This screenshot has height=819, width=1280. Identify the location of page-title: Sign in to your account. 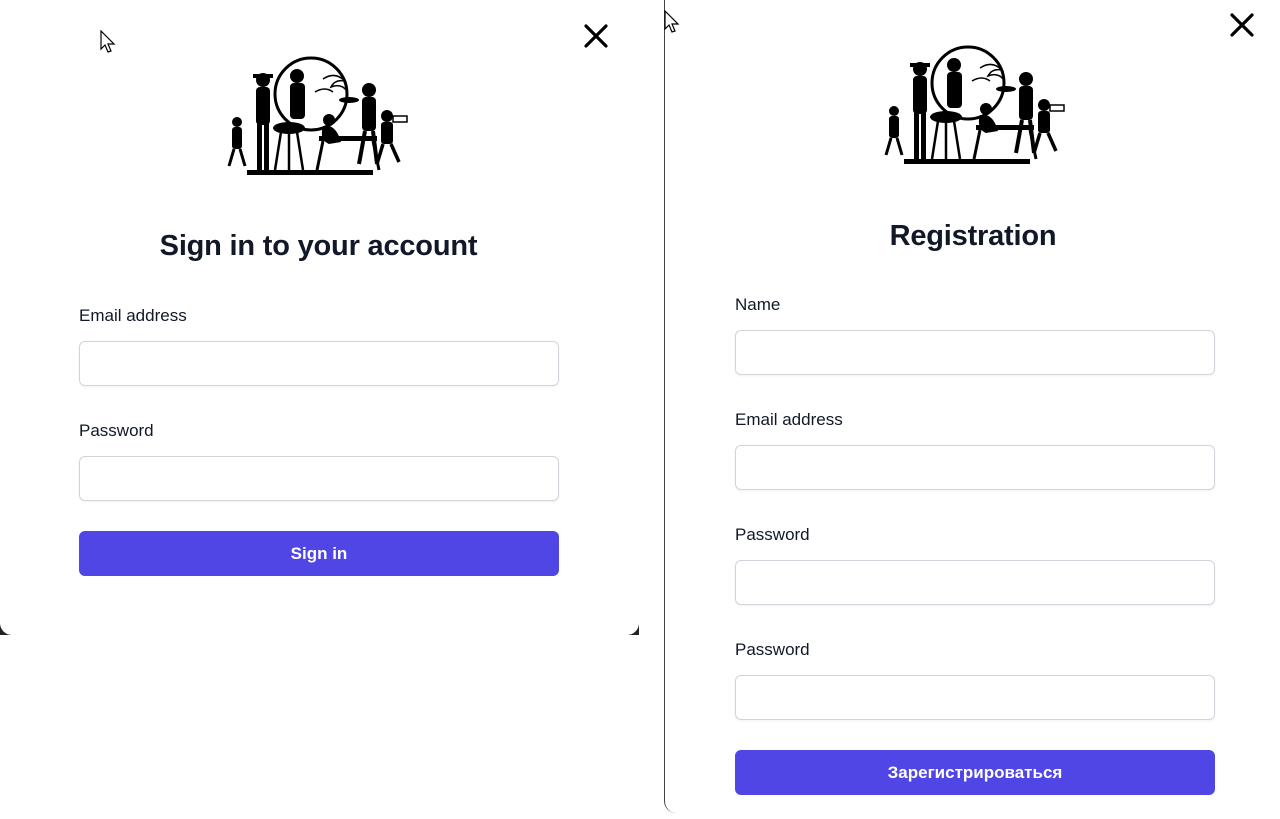
(318, 246).